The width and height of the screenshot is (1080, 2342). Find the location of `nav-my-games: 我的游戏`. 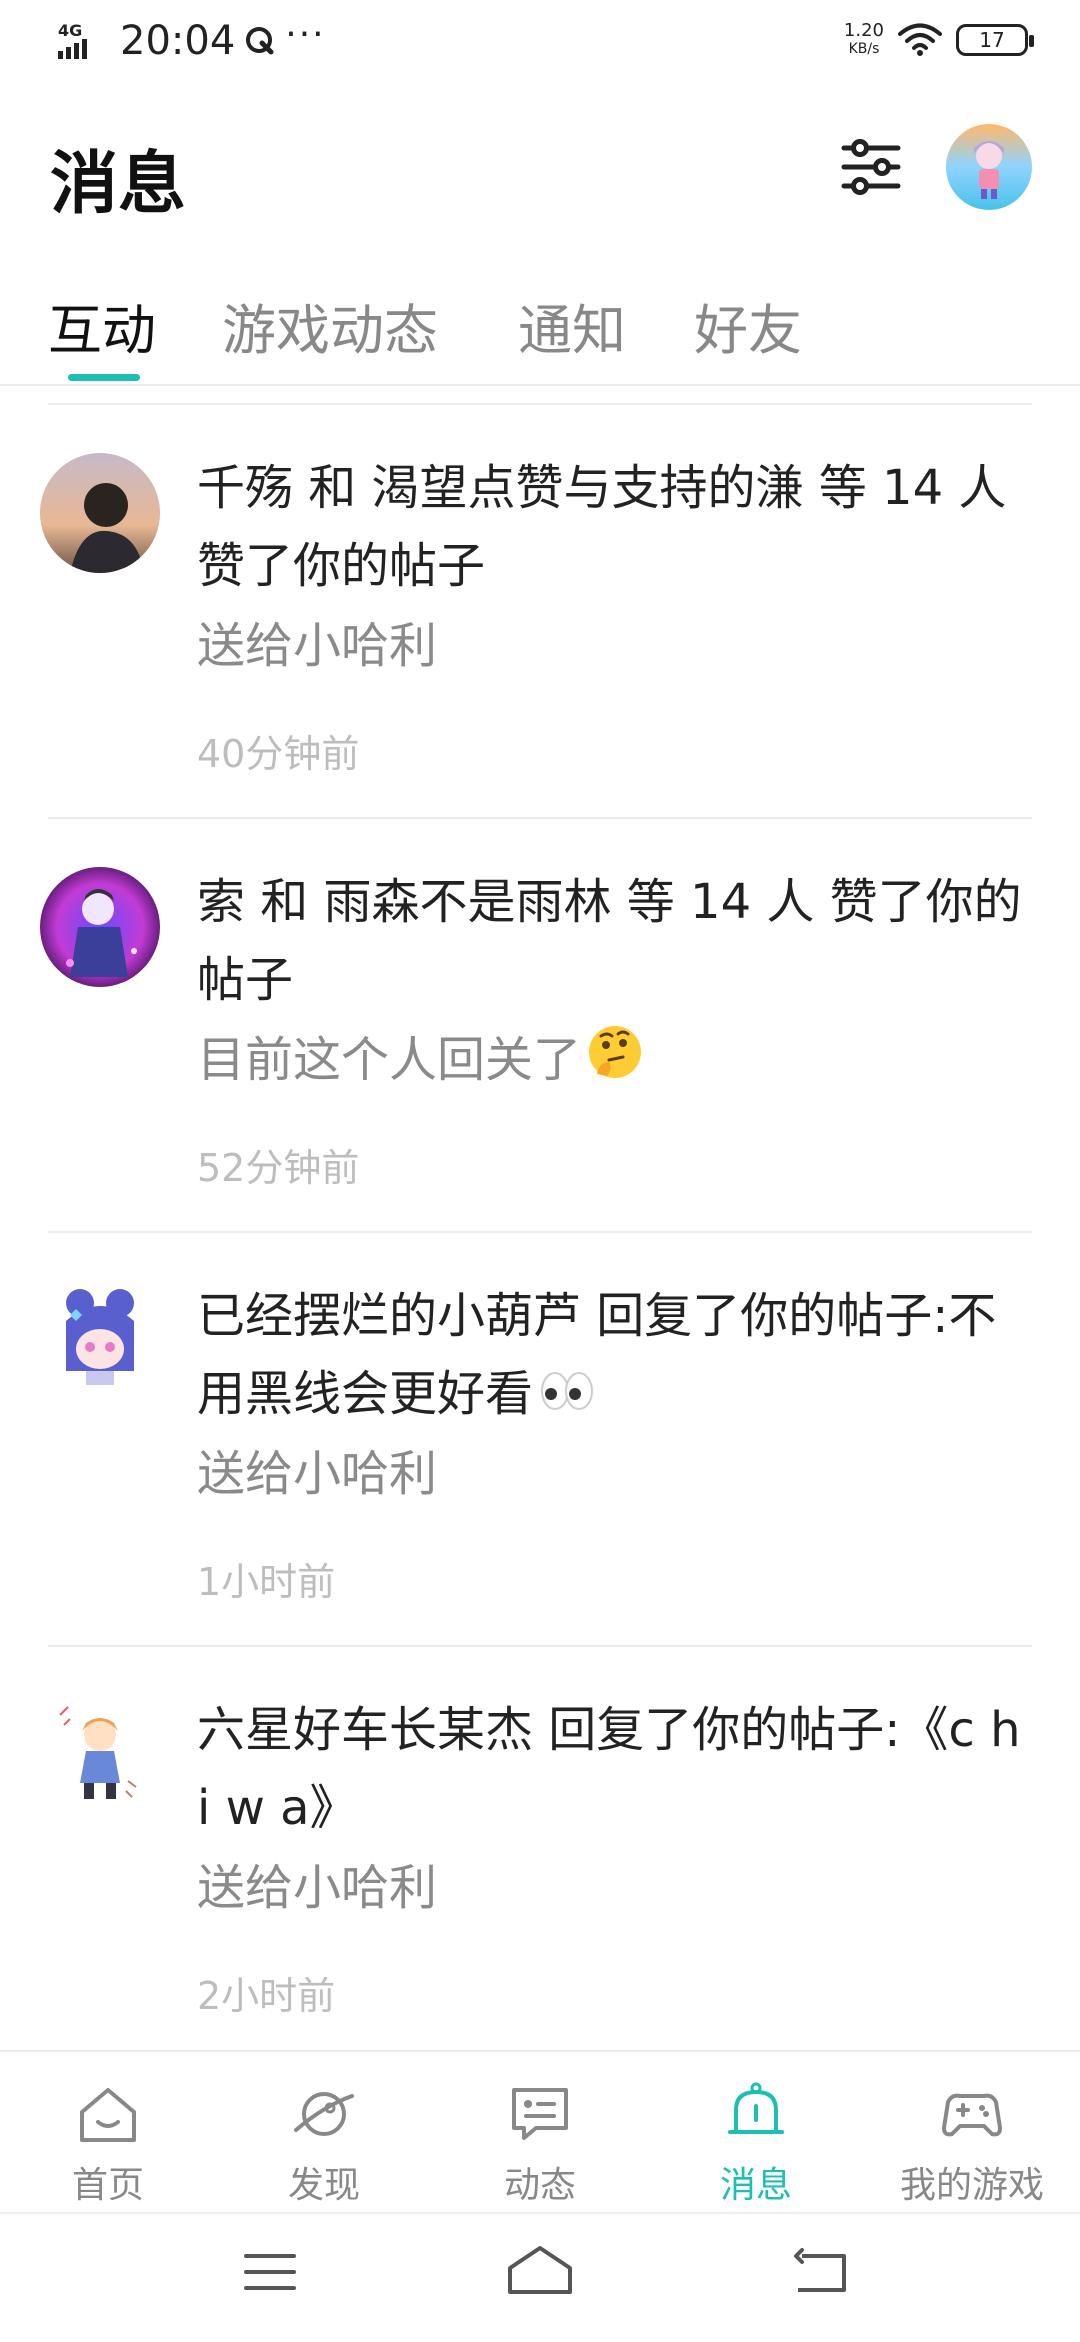

nav-my-games: 我的游戏 is located at coordinates (972, 2133).